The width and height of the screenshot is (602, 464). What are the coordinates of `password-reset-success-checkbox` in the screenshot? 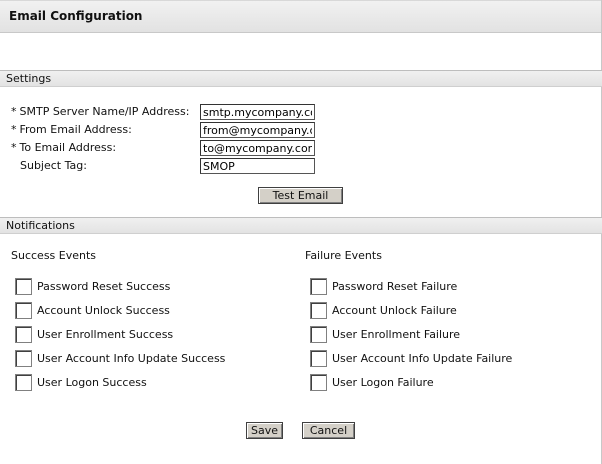 It's located at (23, 286).